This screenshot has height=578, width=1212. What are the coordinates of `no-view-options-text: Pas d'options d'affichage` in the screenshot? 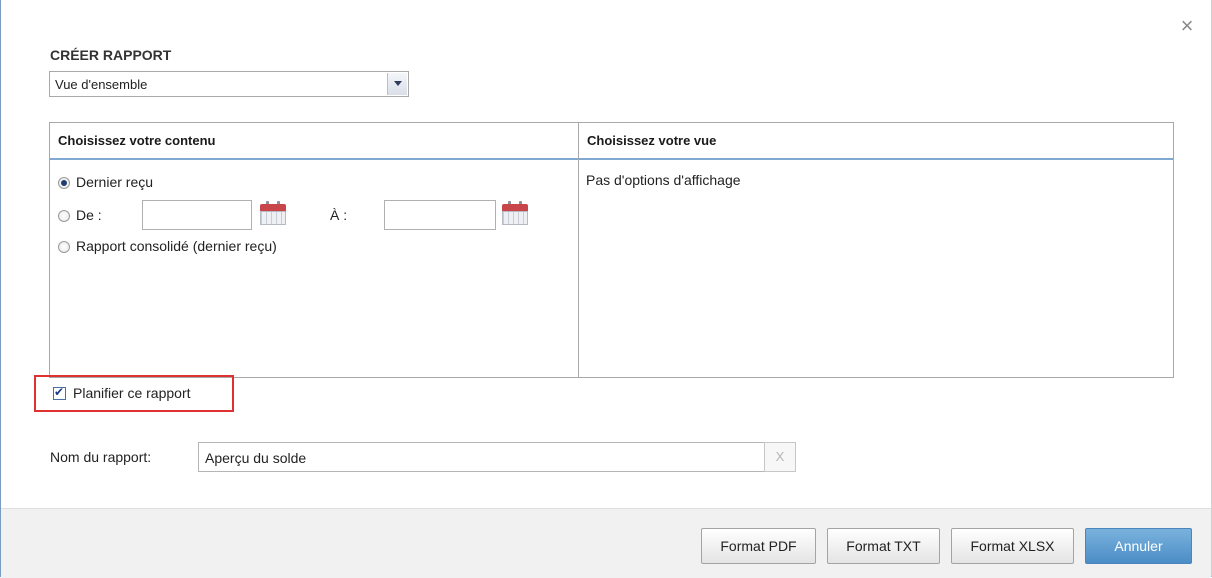 It's located at (663, 180).